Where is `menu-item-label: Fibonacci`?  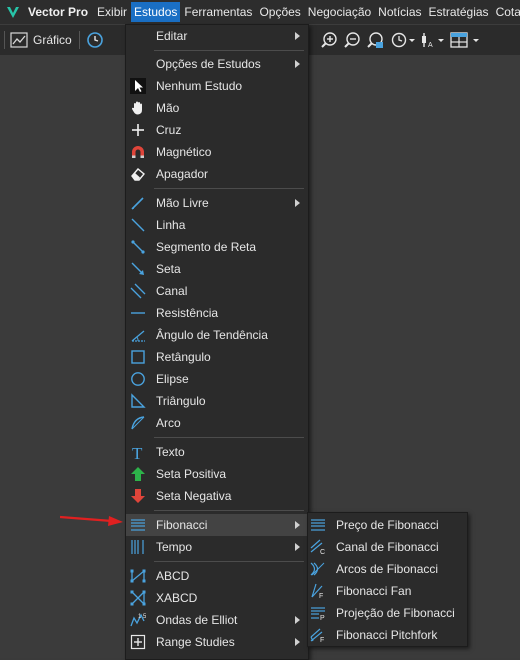 menu-item-label: Fibonacci is located at coordinates (182, 525).